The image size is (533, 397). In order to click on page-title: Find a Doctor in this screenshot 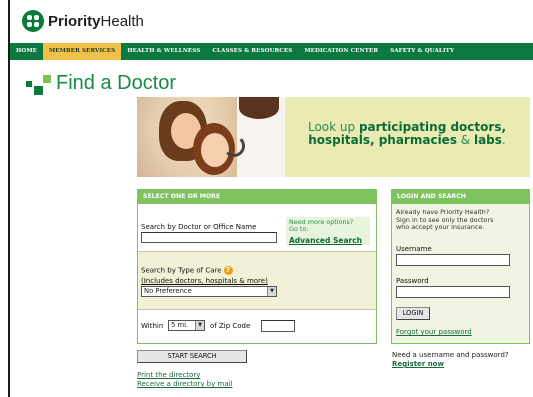, I will do `click(101, 83)`.